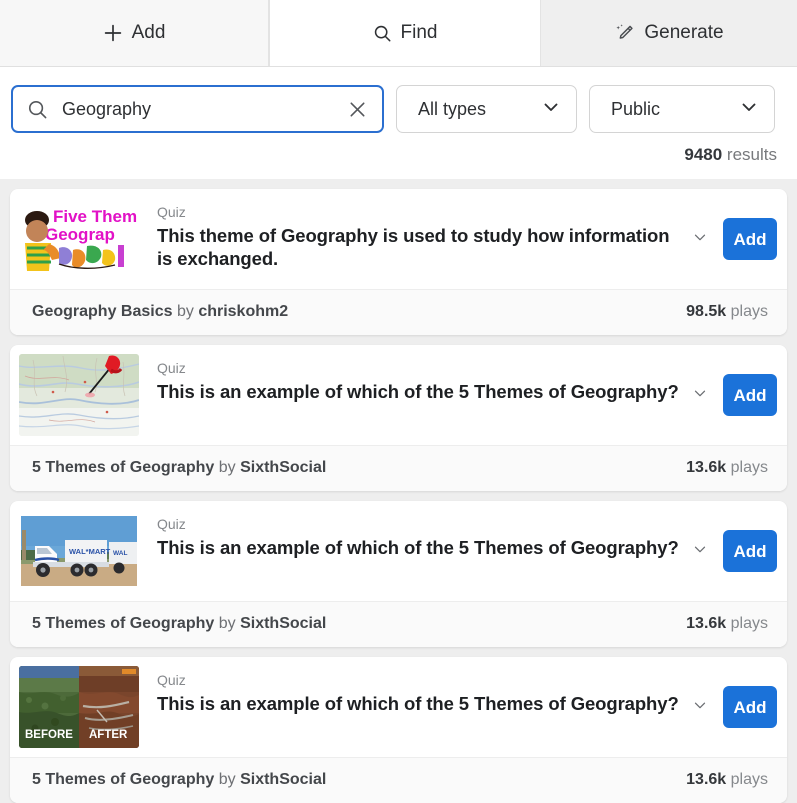 This screenshot has width=797, height=803. I want to click on result-plays: 98.5k plays, so click(727, 312).